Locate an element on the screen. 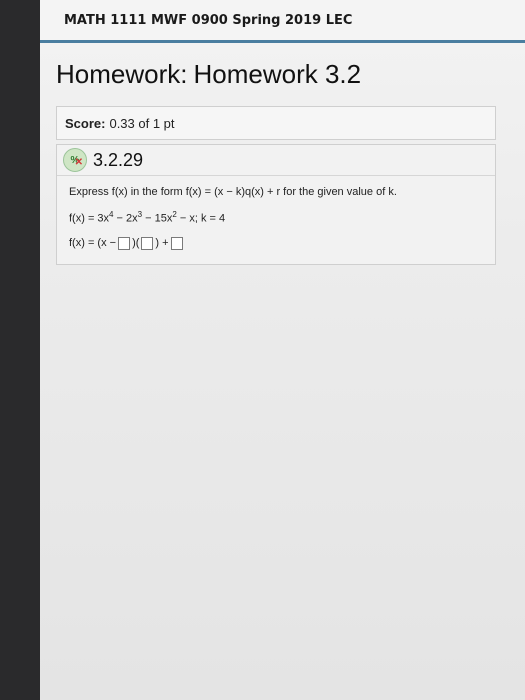  question-number: 3.2.29 is located at coordinates (118, 159).